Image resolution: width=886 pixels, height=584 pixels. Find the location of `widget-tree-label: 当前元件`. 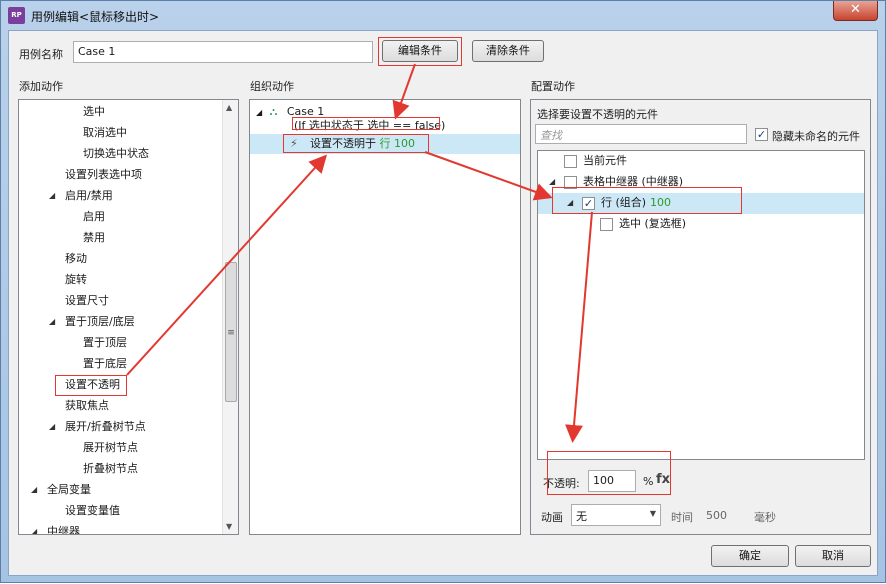

widget-tree-label: 当前元件 is located at coordinates (605, 160).